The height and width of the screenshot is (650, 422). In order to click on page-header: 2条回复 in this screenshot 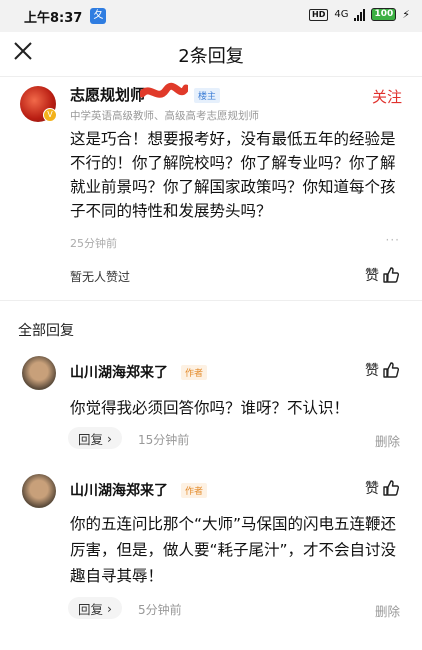, I will do `click(211, 54)`.